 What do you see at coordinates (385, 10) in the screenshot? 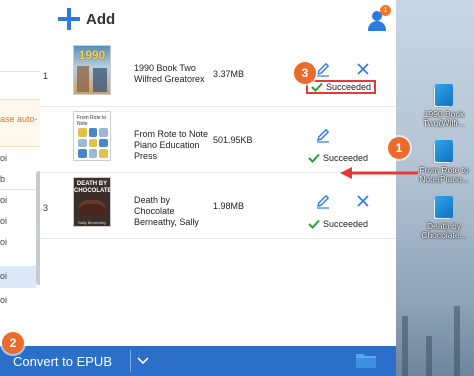
I see `notification-badge: 1` at bounding box center [385, 10].